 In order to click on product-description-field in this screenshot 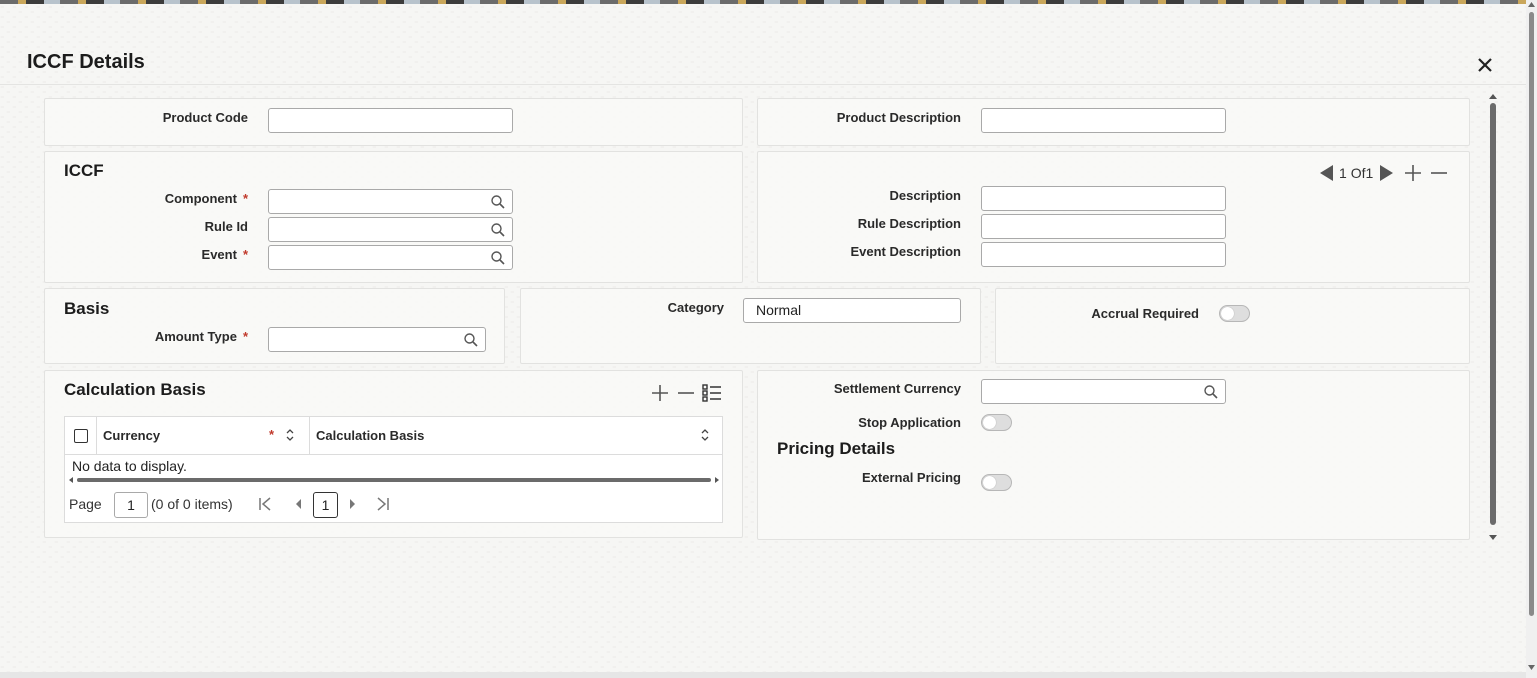, I will do `click(1103, 120)`.